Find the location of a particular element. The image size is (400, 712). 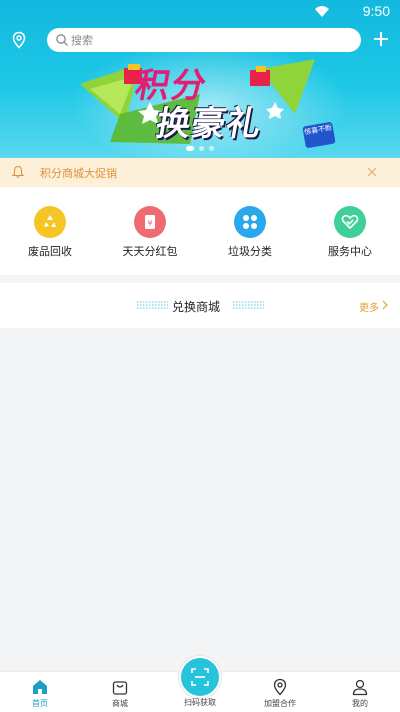

search-icon is located at coordinates (62, 40).